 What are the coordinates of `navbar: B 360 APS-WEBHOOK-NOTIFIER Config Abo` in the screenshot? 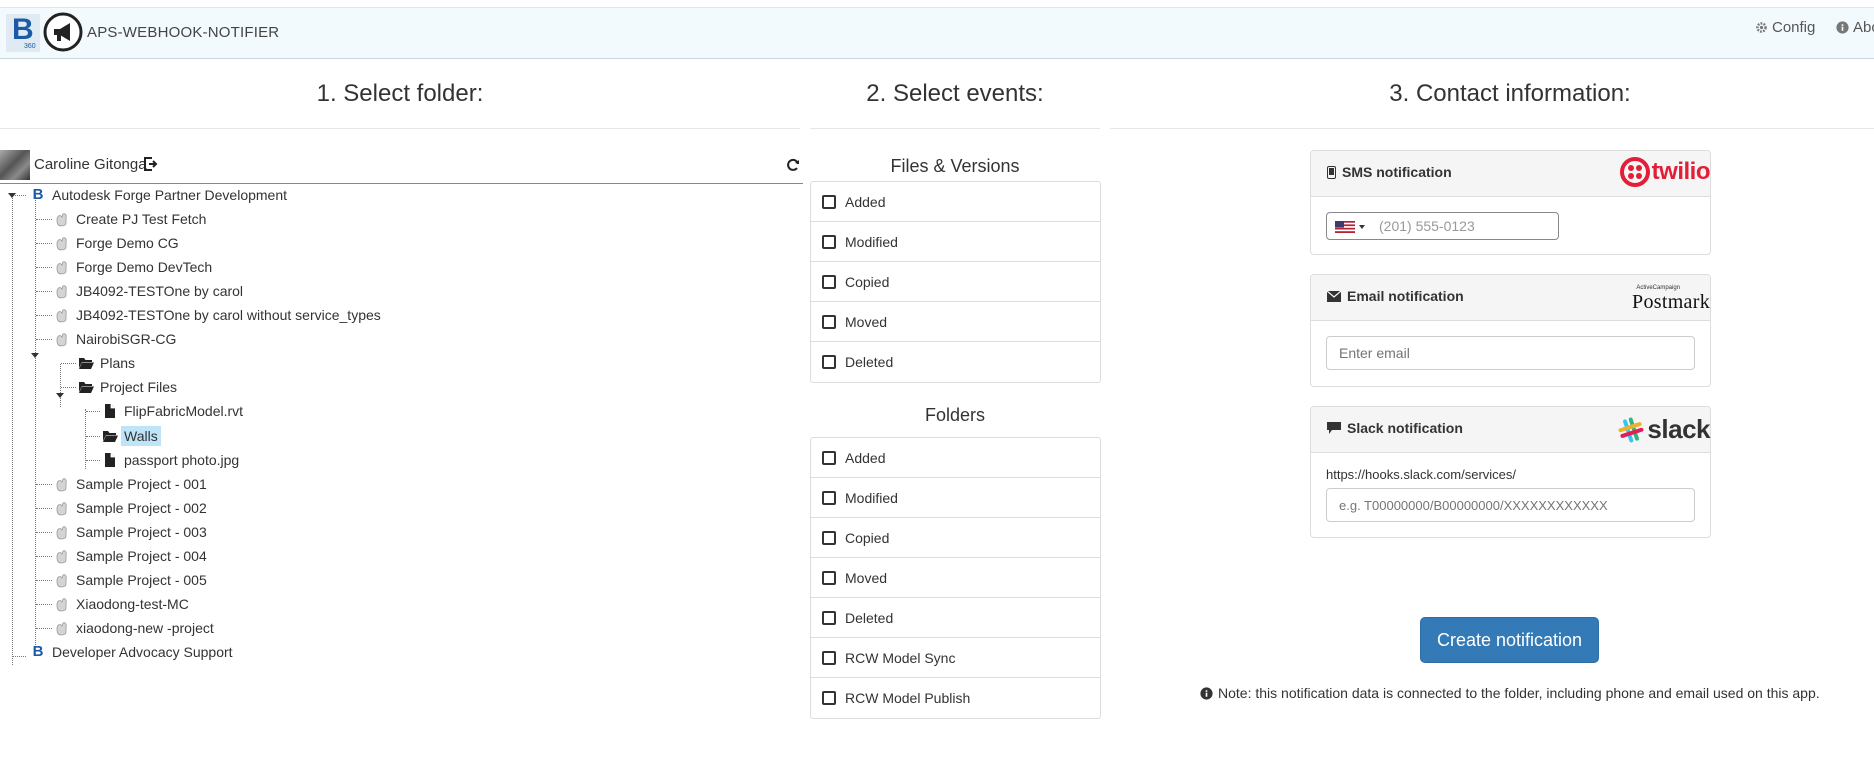 It's located at (937, 33).